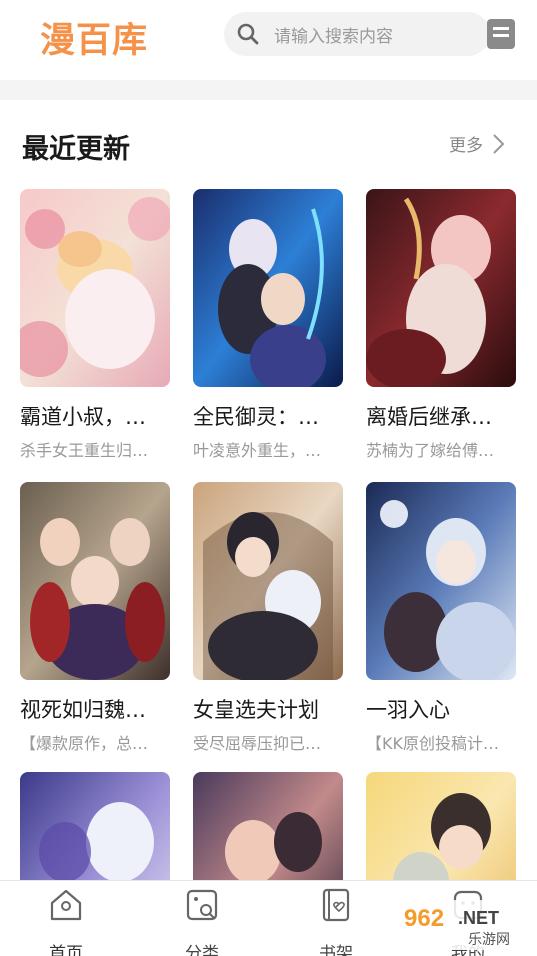  What do you see at coordinates (499, 143) in the screenshot?
I see `chevron-right-icon` at bounding box center [499, 143].